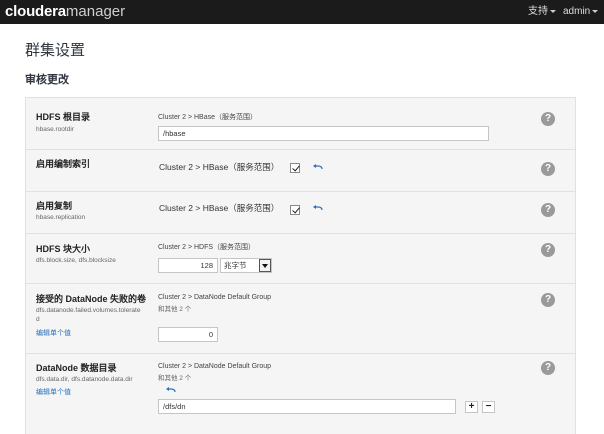 The height and width of the screenshot is (434, 604). I want to click on setting-label: HDFS 根目录, so click(63, 117).